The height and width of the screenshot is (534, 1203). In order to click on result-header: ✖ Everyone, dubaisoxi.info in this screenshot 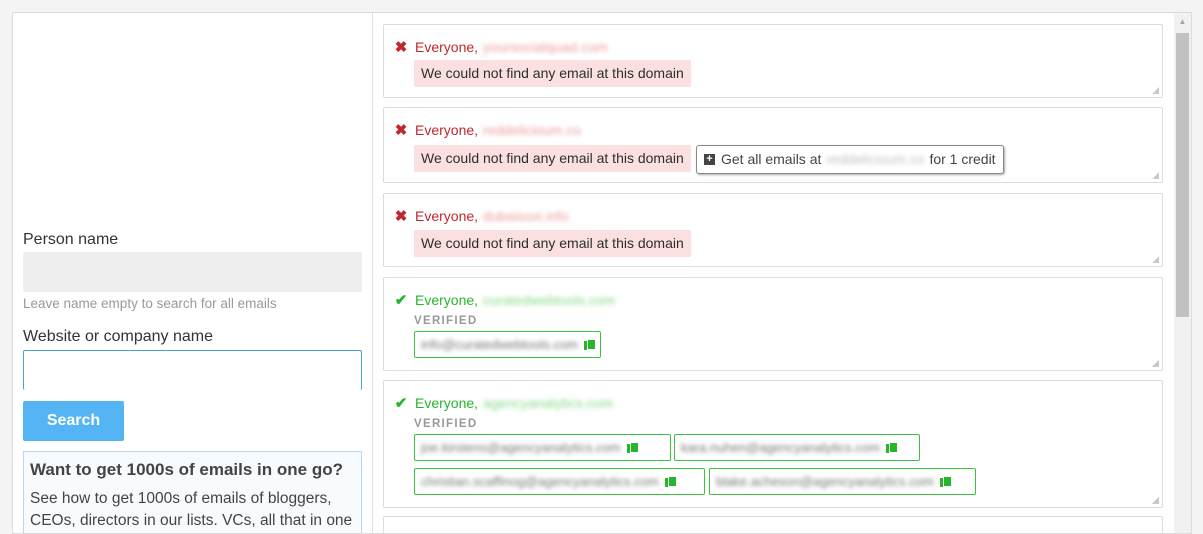, I will do `click(481, 216)`.